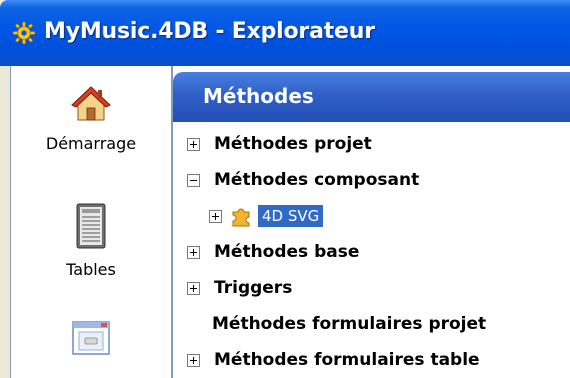 The image size is (570, 378). I want to click on tree-item-methodes-projet: Méthodes projet, so click(279, 144).